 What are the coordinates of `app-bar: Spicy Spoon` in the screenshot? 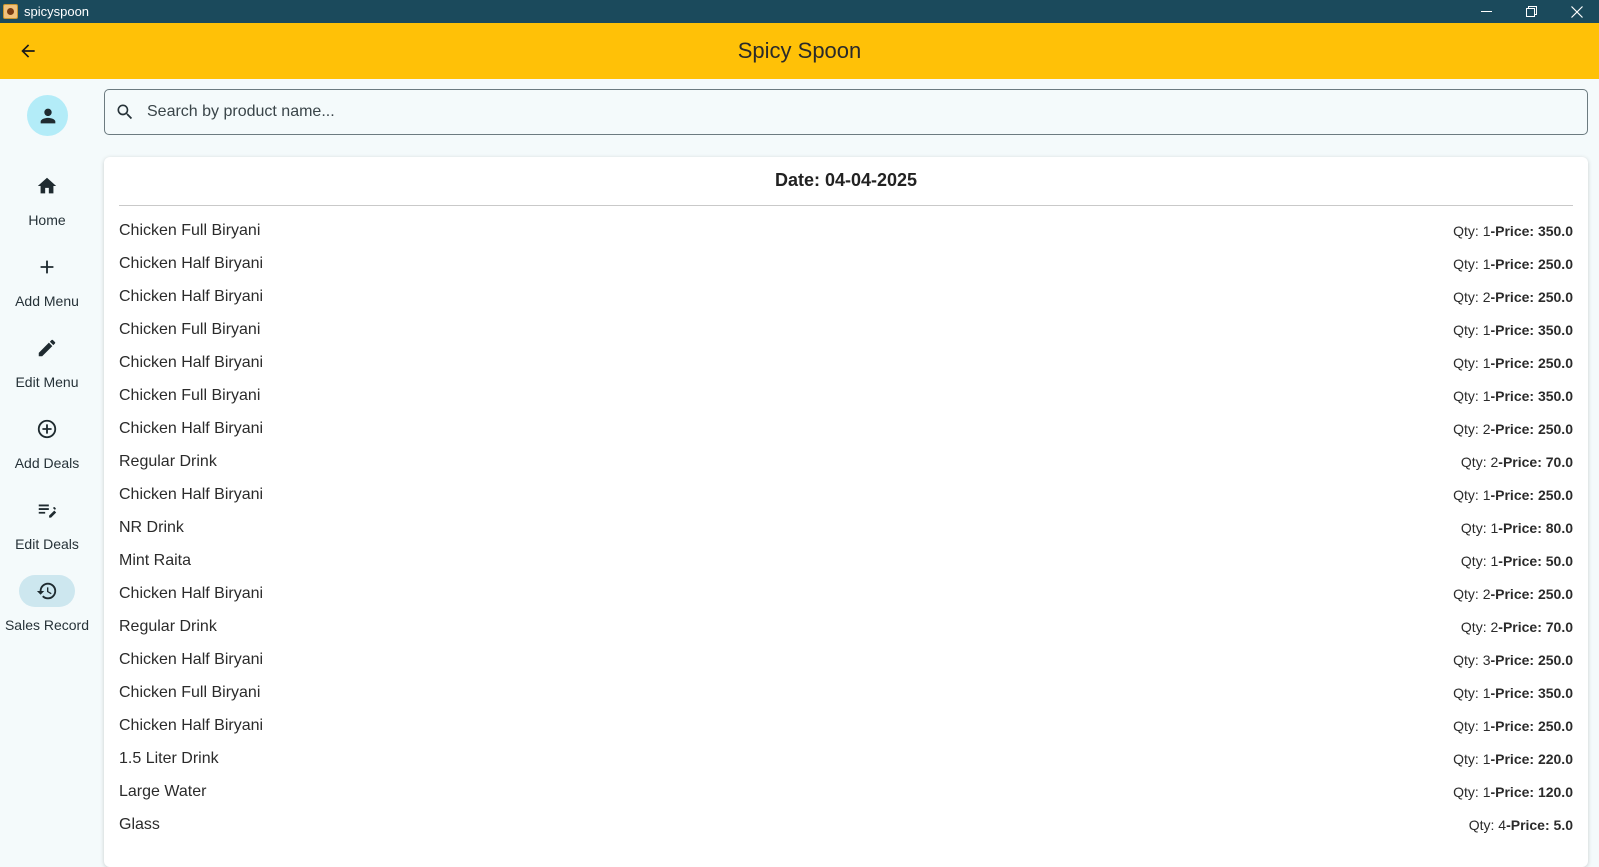 It's located at (799, 51).